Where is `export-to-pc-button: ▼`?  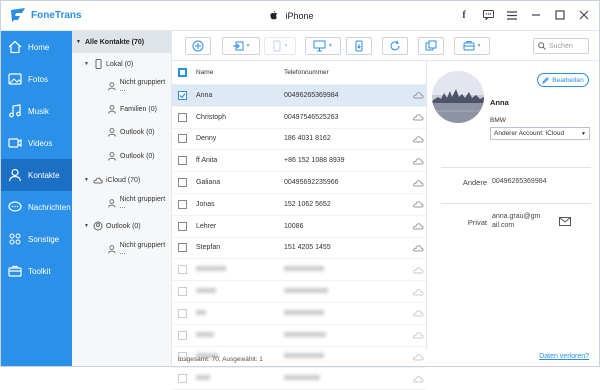
export-to-pc-button: ▼ is located at coordinates (323, 46).